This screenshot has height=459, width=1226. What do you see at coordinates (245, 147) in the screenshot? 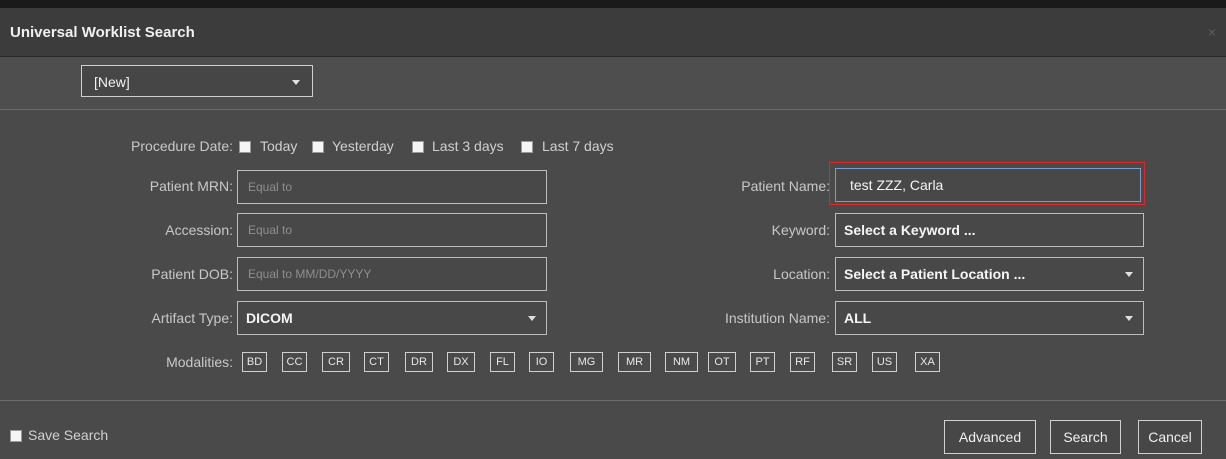
I see `today-checkbox` at bounding box center [245, 147].